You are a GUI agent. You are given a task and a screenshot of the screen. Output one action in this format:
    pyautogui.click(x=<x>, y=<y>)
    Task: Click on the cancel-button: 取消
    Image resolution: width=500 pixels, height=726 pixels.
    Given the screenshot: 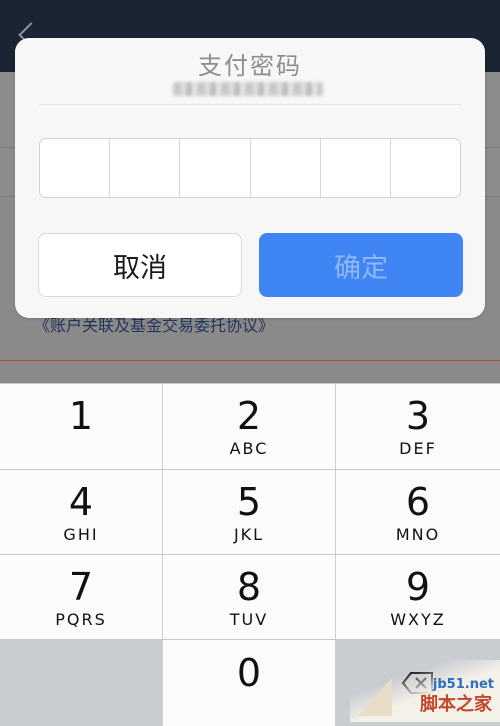 What is the action you would take?
    pyautogui.click(x=140, y=265)
    